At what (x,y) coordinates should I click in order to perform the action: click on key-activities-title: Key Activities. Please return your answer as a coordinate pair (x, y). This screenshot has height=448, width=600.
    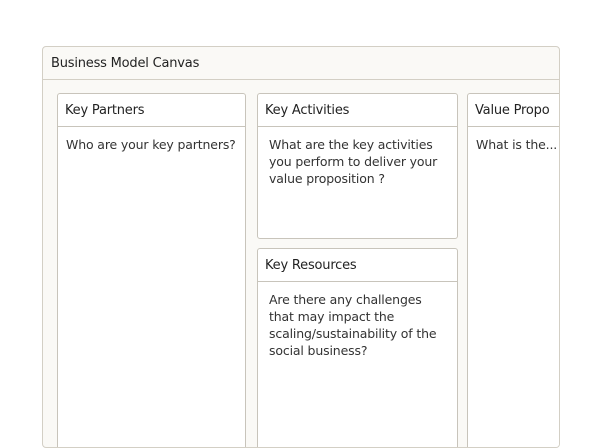
    Looking at the image, I should click on (357, 110).